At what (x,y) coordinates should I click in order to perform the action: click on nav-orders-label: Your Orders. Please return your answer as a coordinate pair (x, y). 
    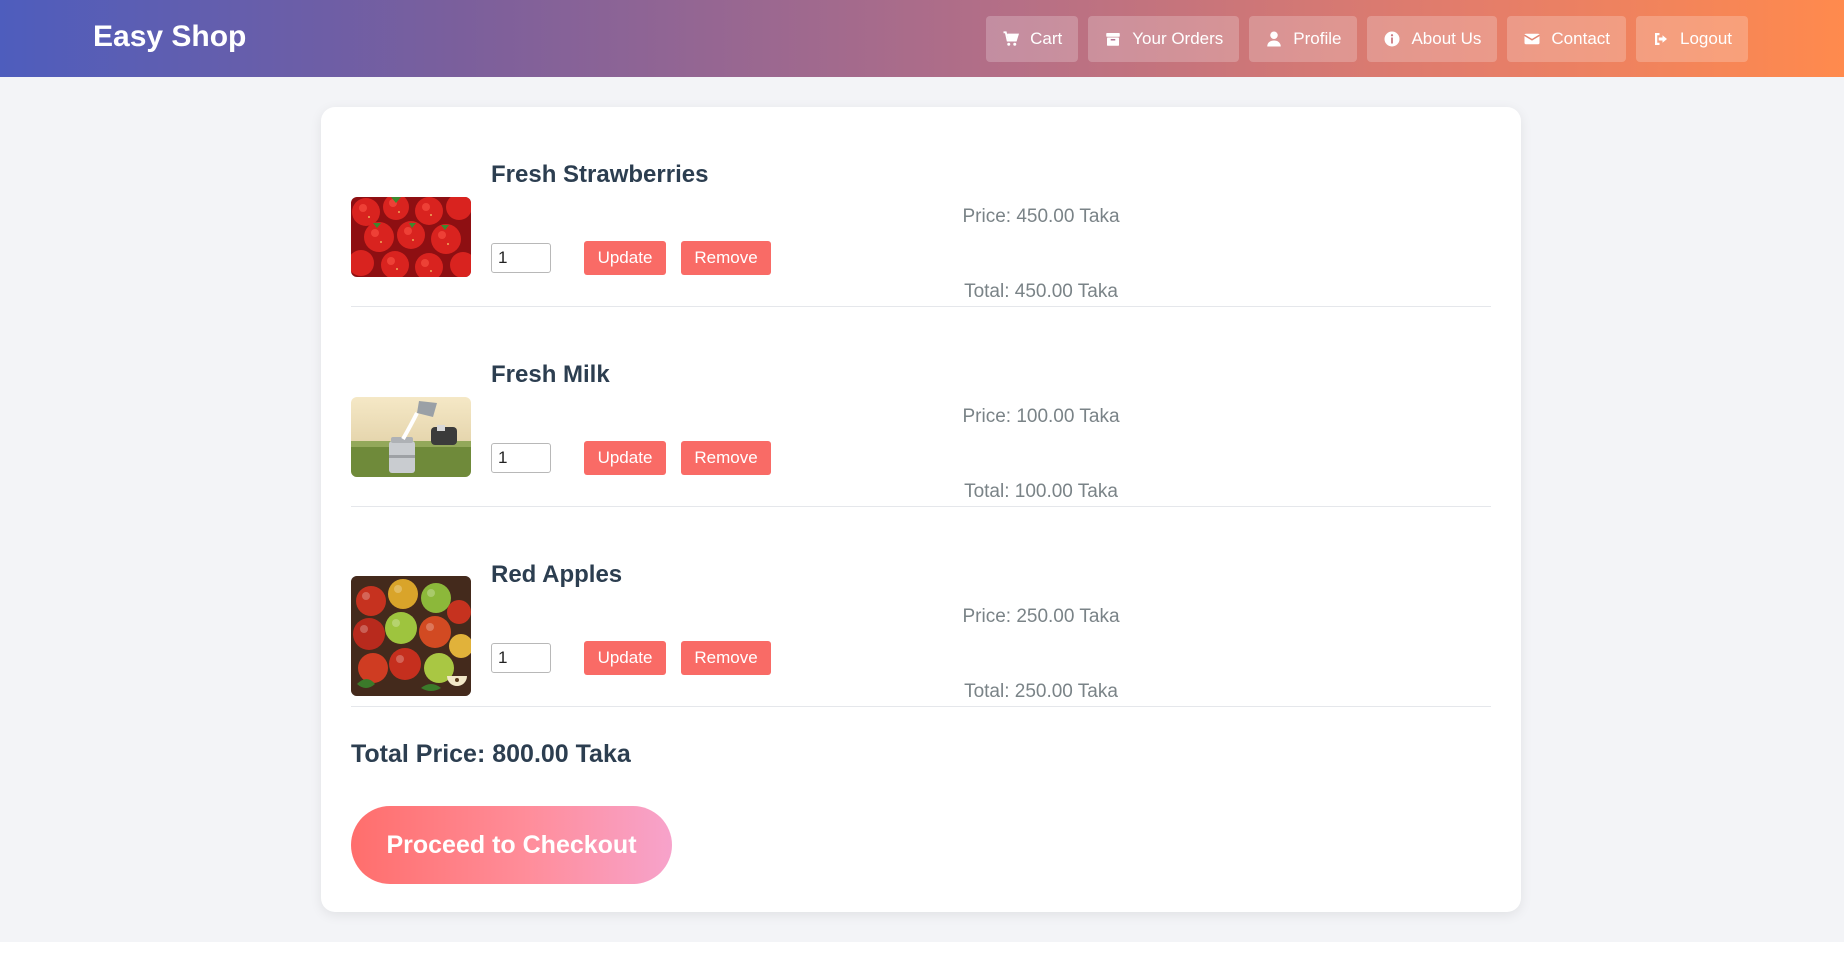
    Looking at the image, I should click on (1178, 38).